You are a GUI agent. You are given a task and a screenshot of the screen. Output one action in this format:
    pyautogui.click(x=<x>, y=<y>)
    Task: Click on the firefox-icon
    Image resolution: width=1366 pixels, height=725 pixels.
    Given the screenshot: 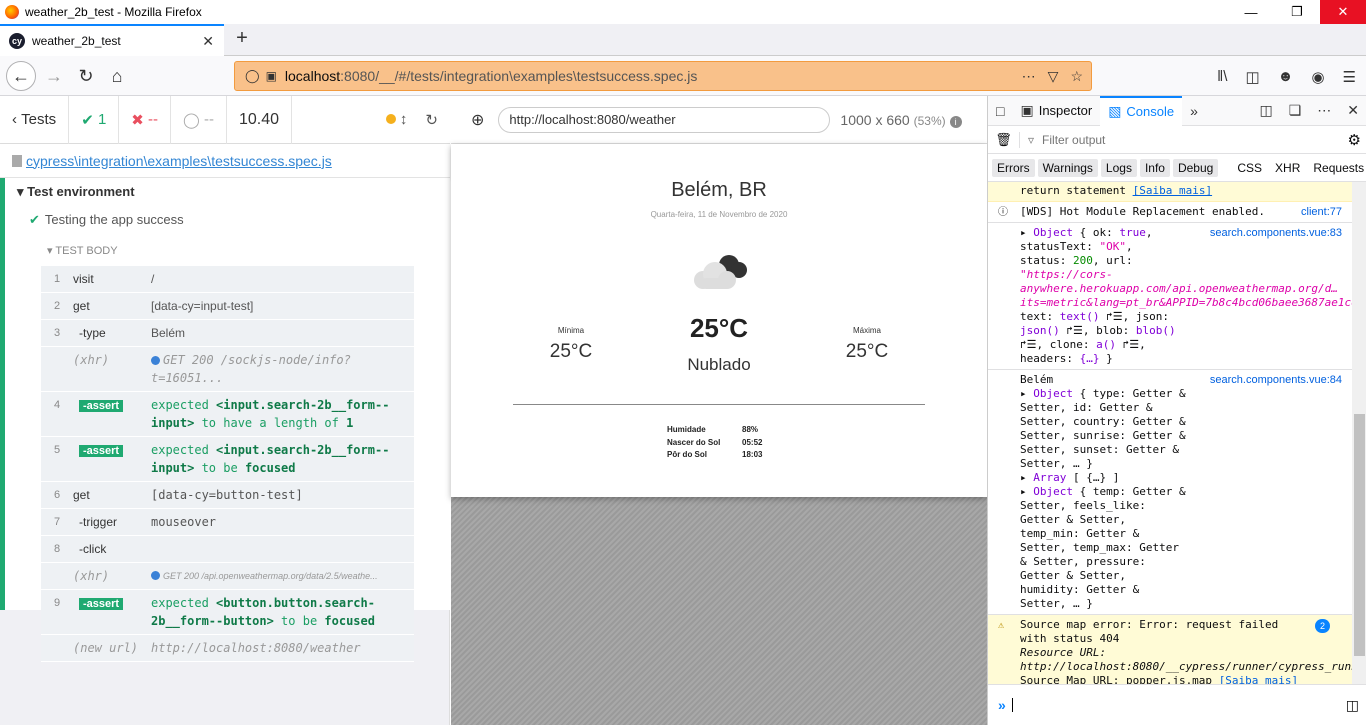 What is the action you would take?
    pyautogui.click(x=12, y=12)
    